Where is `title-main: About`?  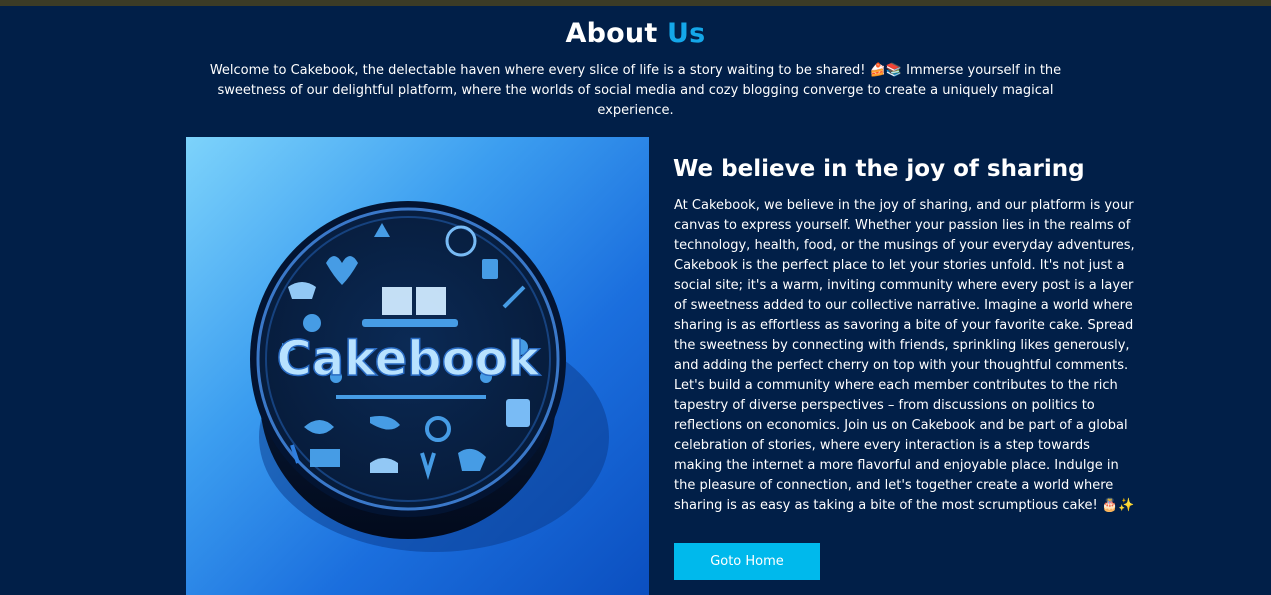
title-main: About is located at coordinates (611, 33).